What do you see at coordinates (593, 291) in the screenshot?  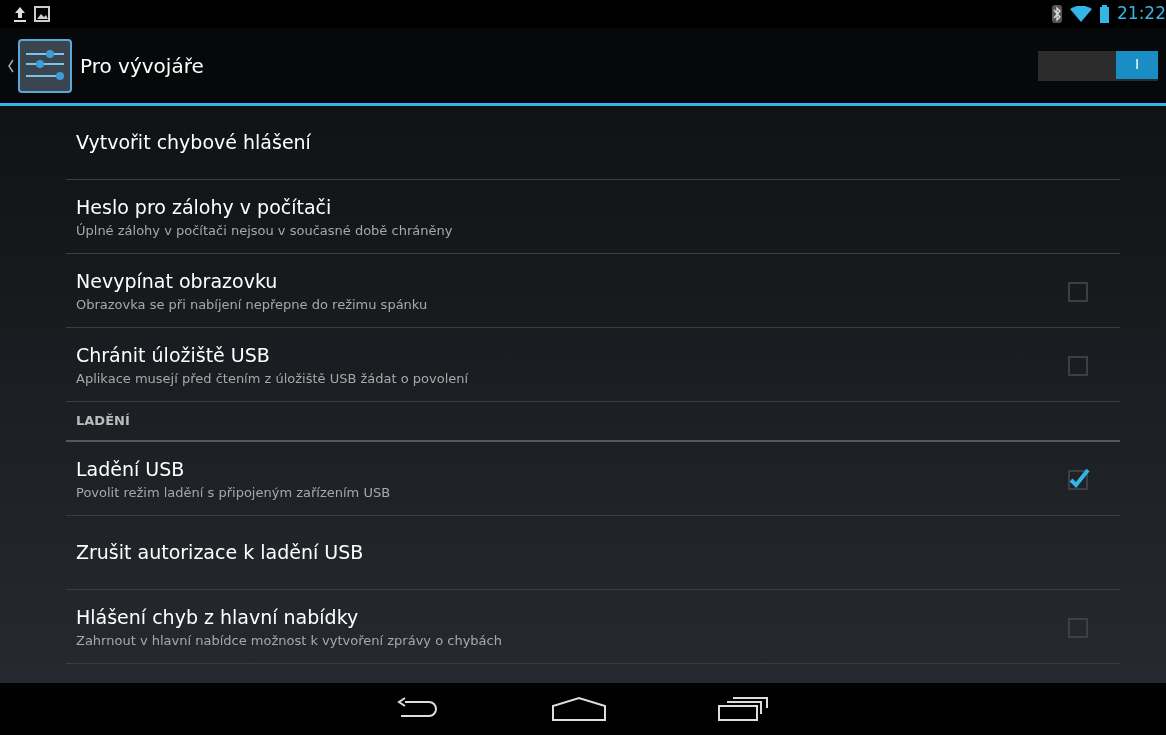 I see `settings-item: Nevypínat obrazovku Obrazovka se při nabíjení nepřepne do režimu spánku` at bounding box center [593, 291].